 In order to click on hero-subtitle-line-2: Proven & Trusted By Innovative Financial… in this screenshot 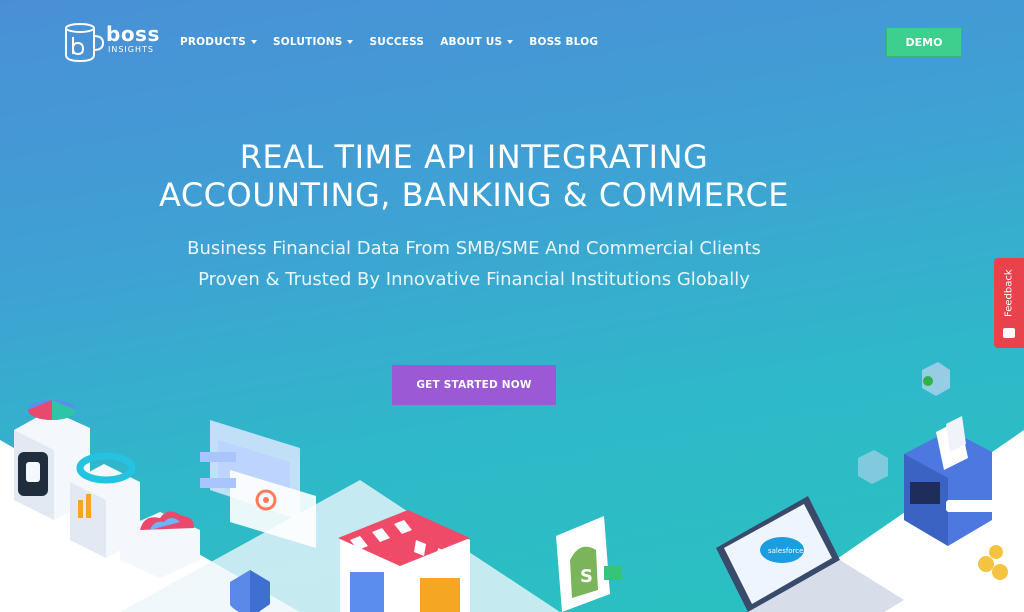, I will do `click(474, 279)`.